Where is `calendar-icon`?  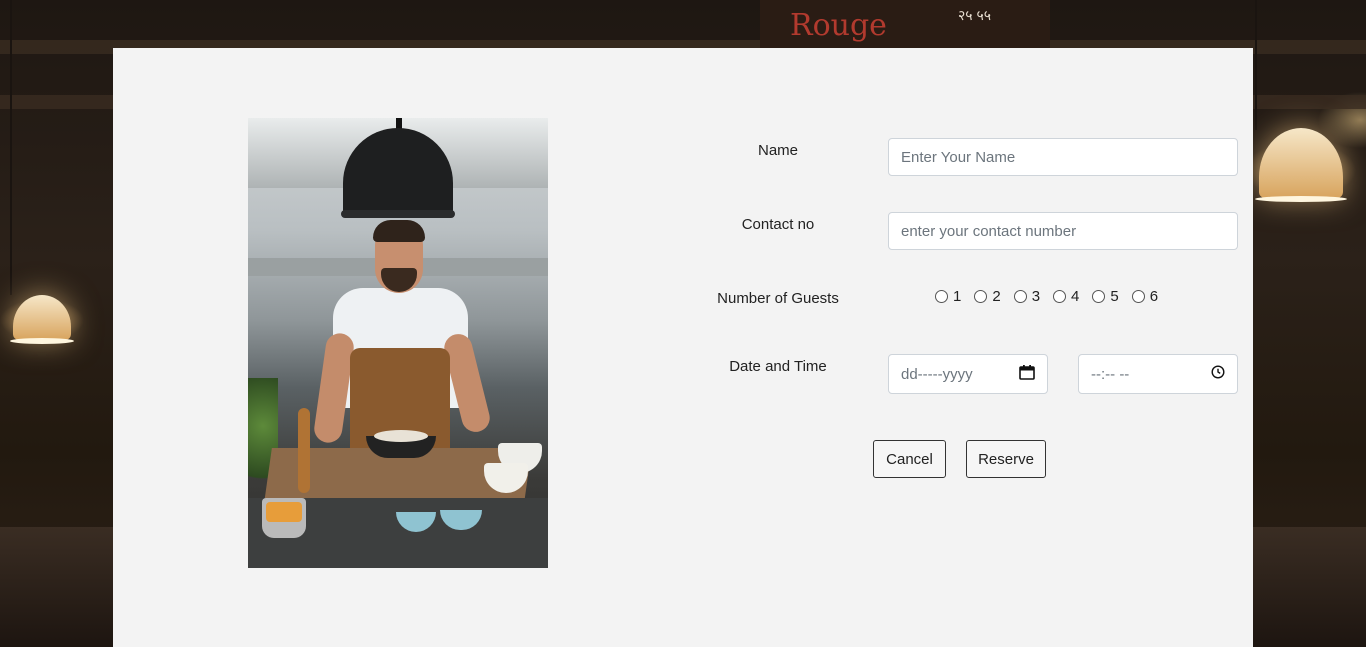
calendar-icon is located at coordinates (1027, 374).